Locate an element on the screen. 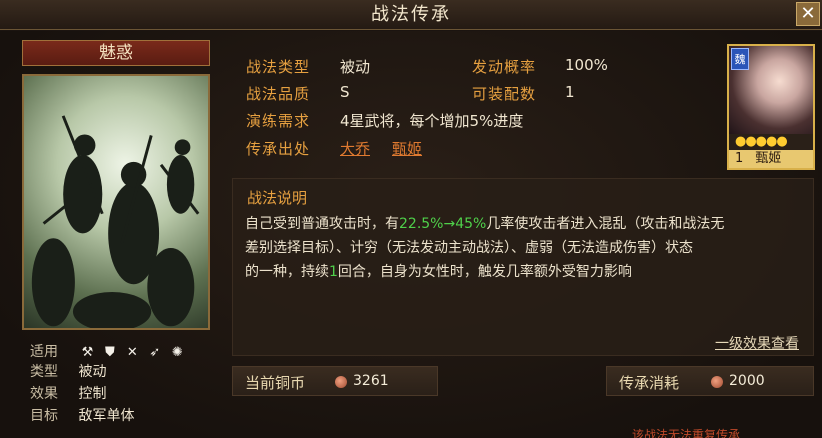 Image resolution: width=822 pixels, height=438 pixels. meta-label: 类型 is located at coordinates (44, 372).